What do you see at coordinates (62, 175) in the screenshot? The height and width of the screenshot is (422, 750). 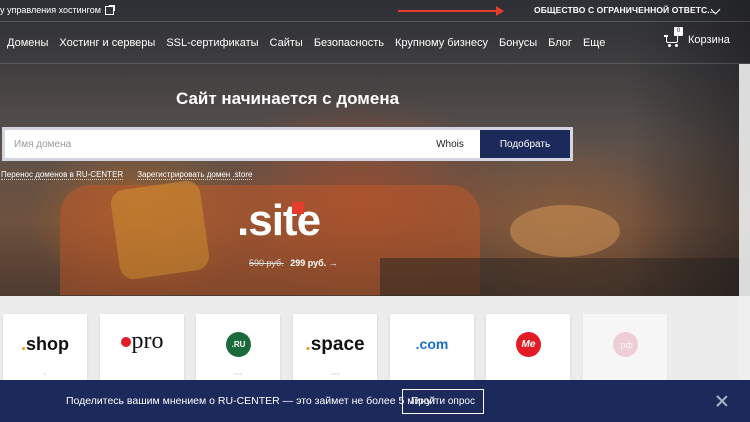 I see `transfer-domains-link: Перенос доменов в RU-CENTER` at bounding box center [62, 175].